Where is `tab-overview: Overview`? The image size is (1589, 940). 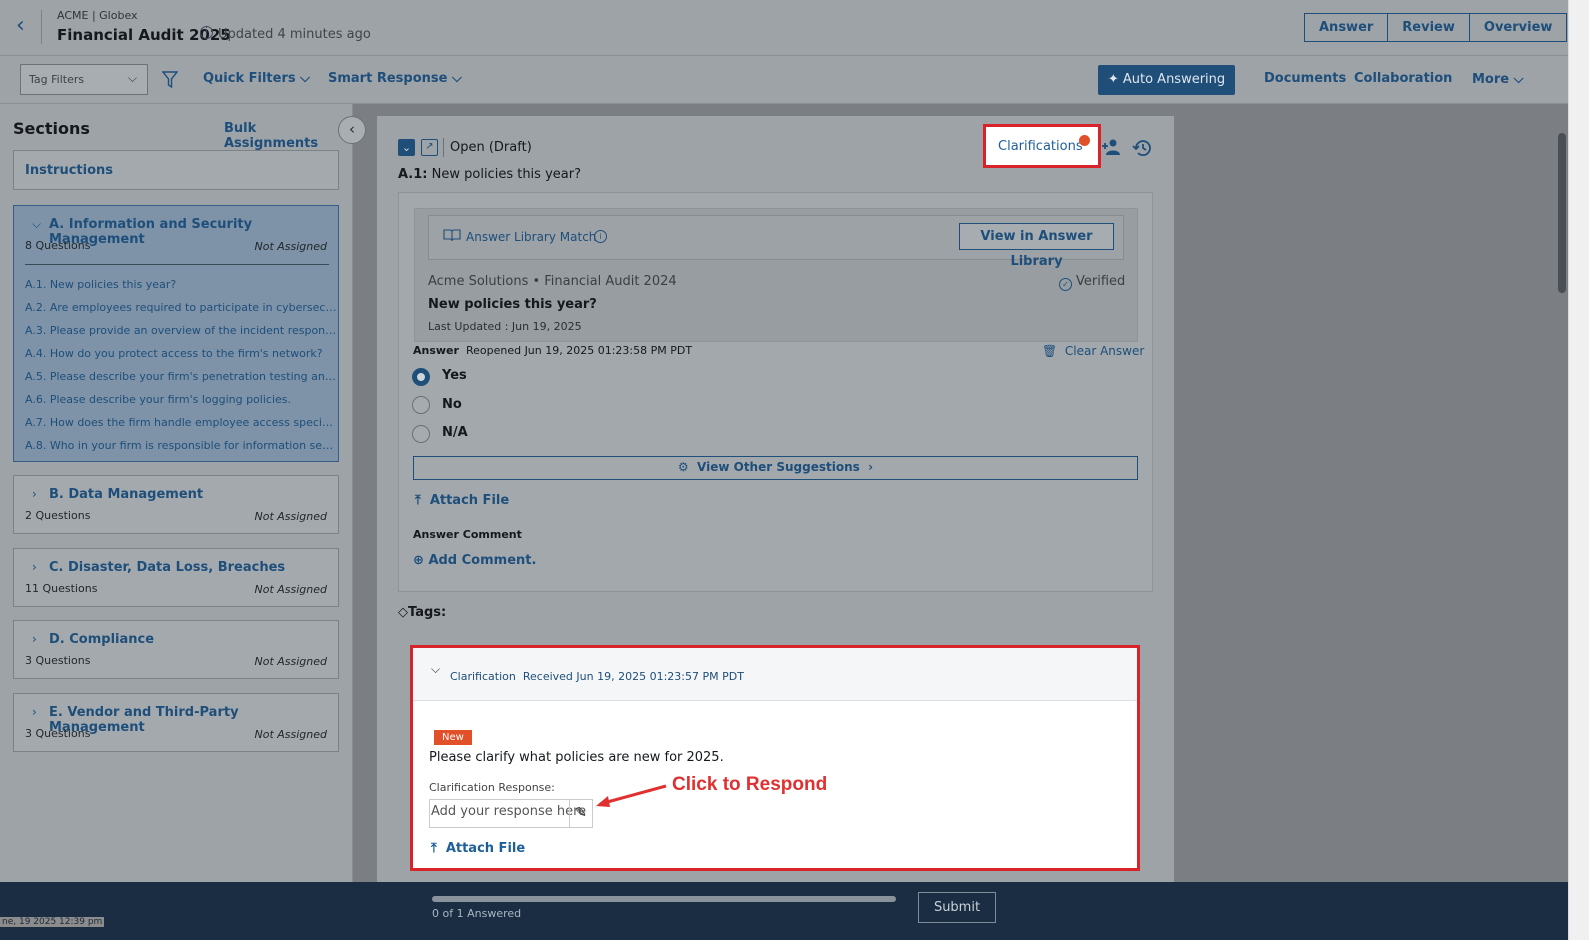
tab-overview: Overview is located at coordinates (1518, 27).